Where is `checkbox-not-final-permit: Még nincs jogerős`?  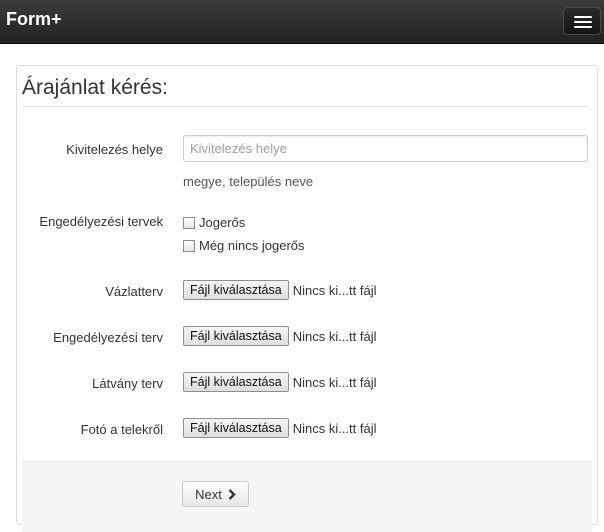
checkbox-not-final-permit: Még nincs jogerős is located at coordinates (244, 245).